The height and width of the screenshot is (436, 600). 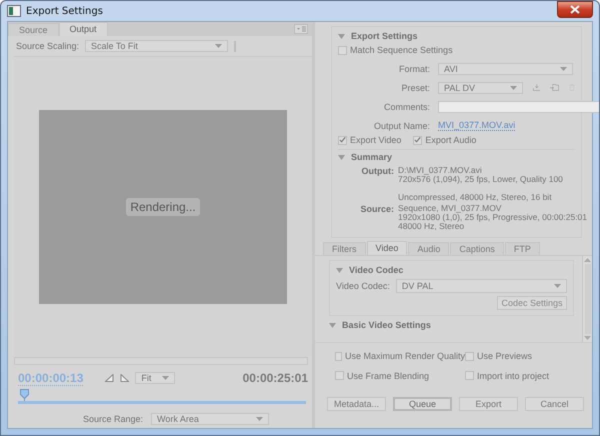 I want to click on scrollbar, so click(x=587, y=299).